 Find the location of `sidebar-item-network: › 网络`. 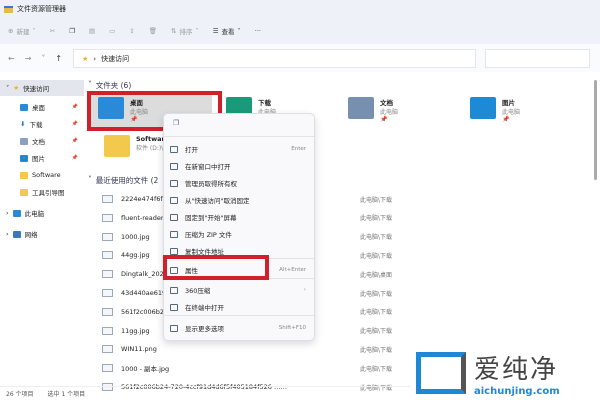

sidebar-item-network: › 网络 is located at coordinates (42, 234).